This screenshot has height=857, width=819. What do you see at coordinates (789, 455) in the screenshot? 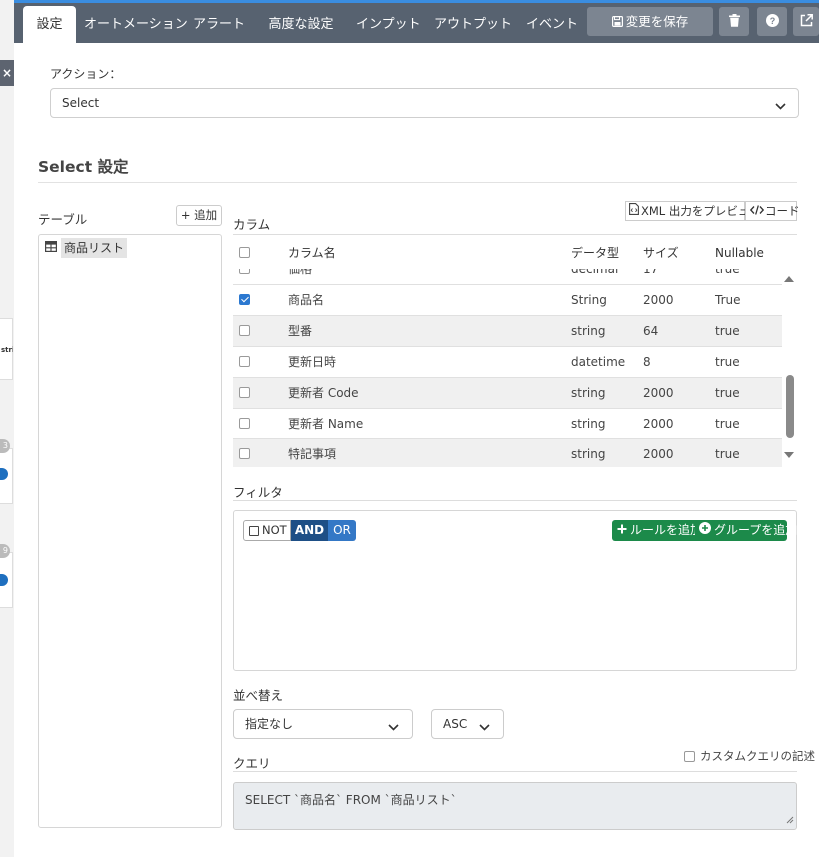
I see `scroll-down-arrow-icon` at bounding box center [789, 455].